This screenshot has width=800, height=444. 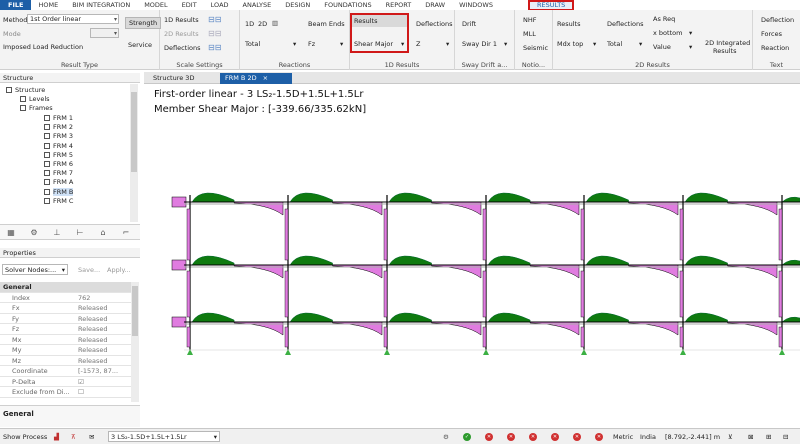 I want to click on mdx-top-select: Mdx top, so click(x=570, y=44).